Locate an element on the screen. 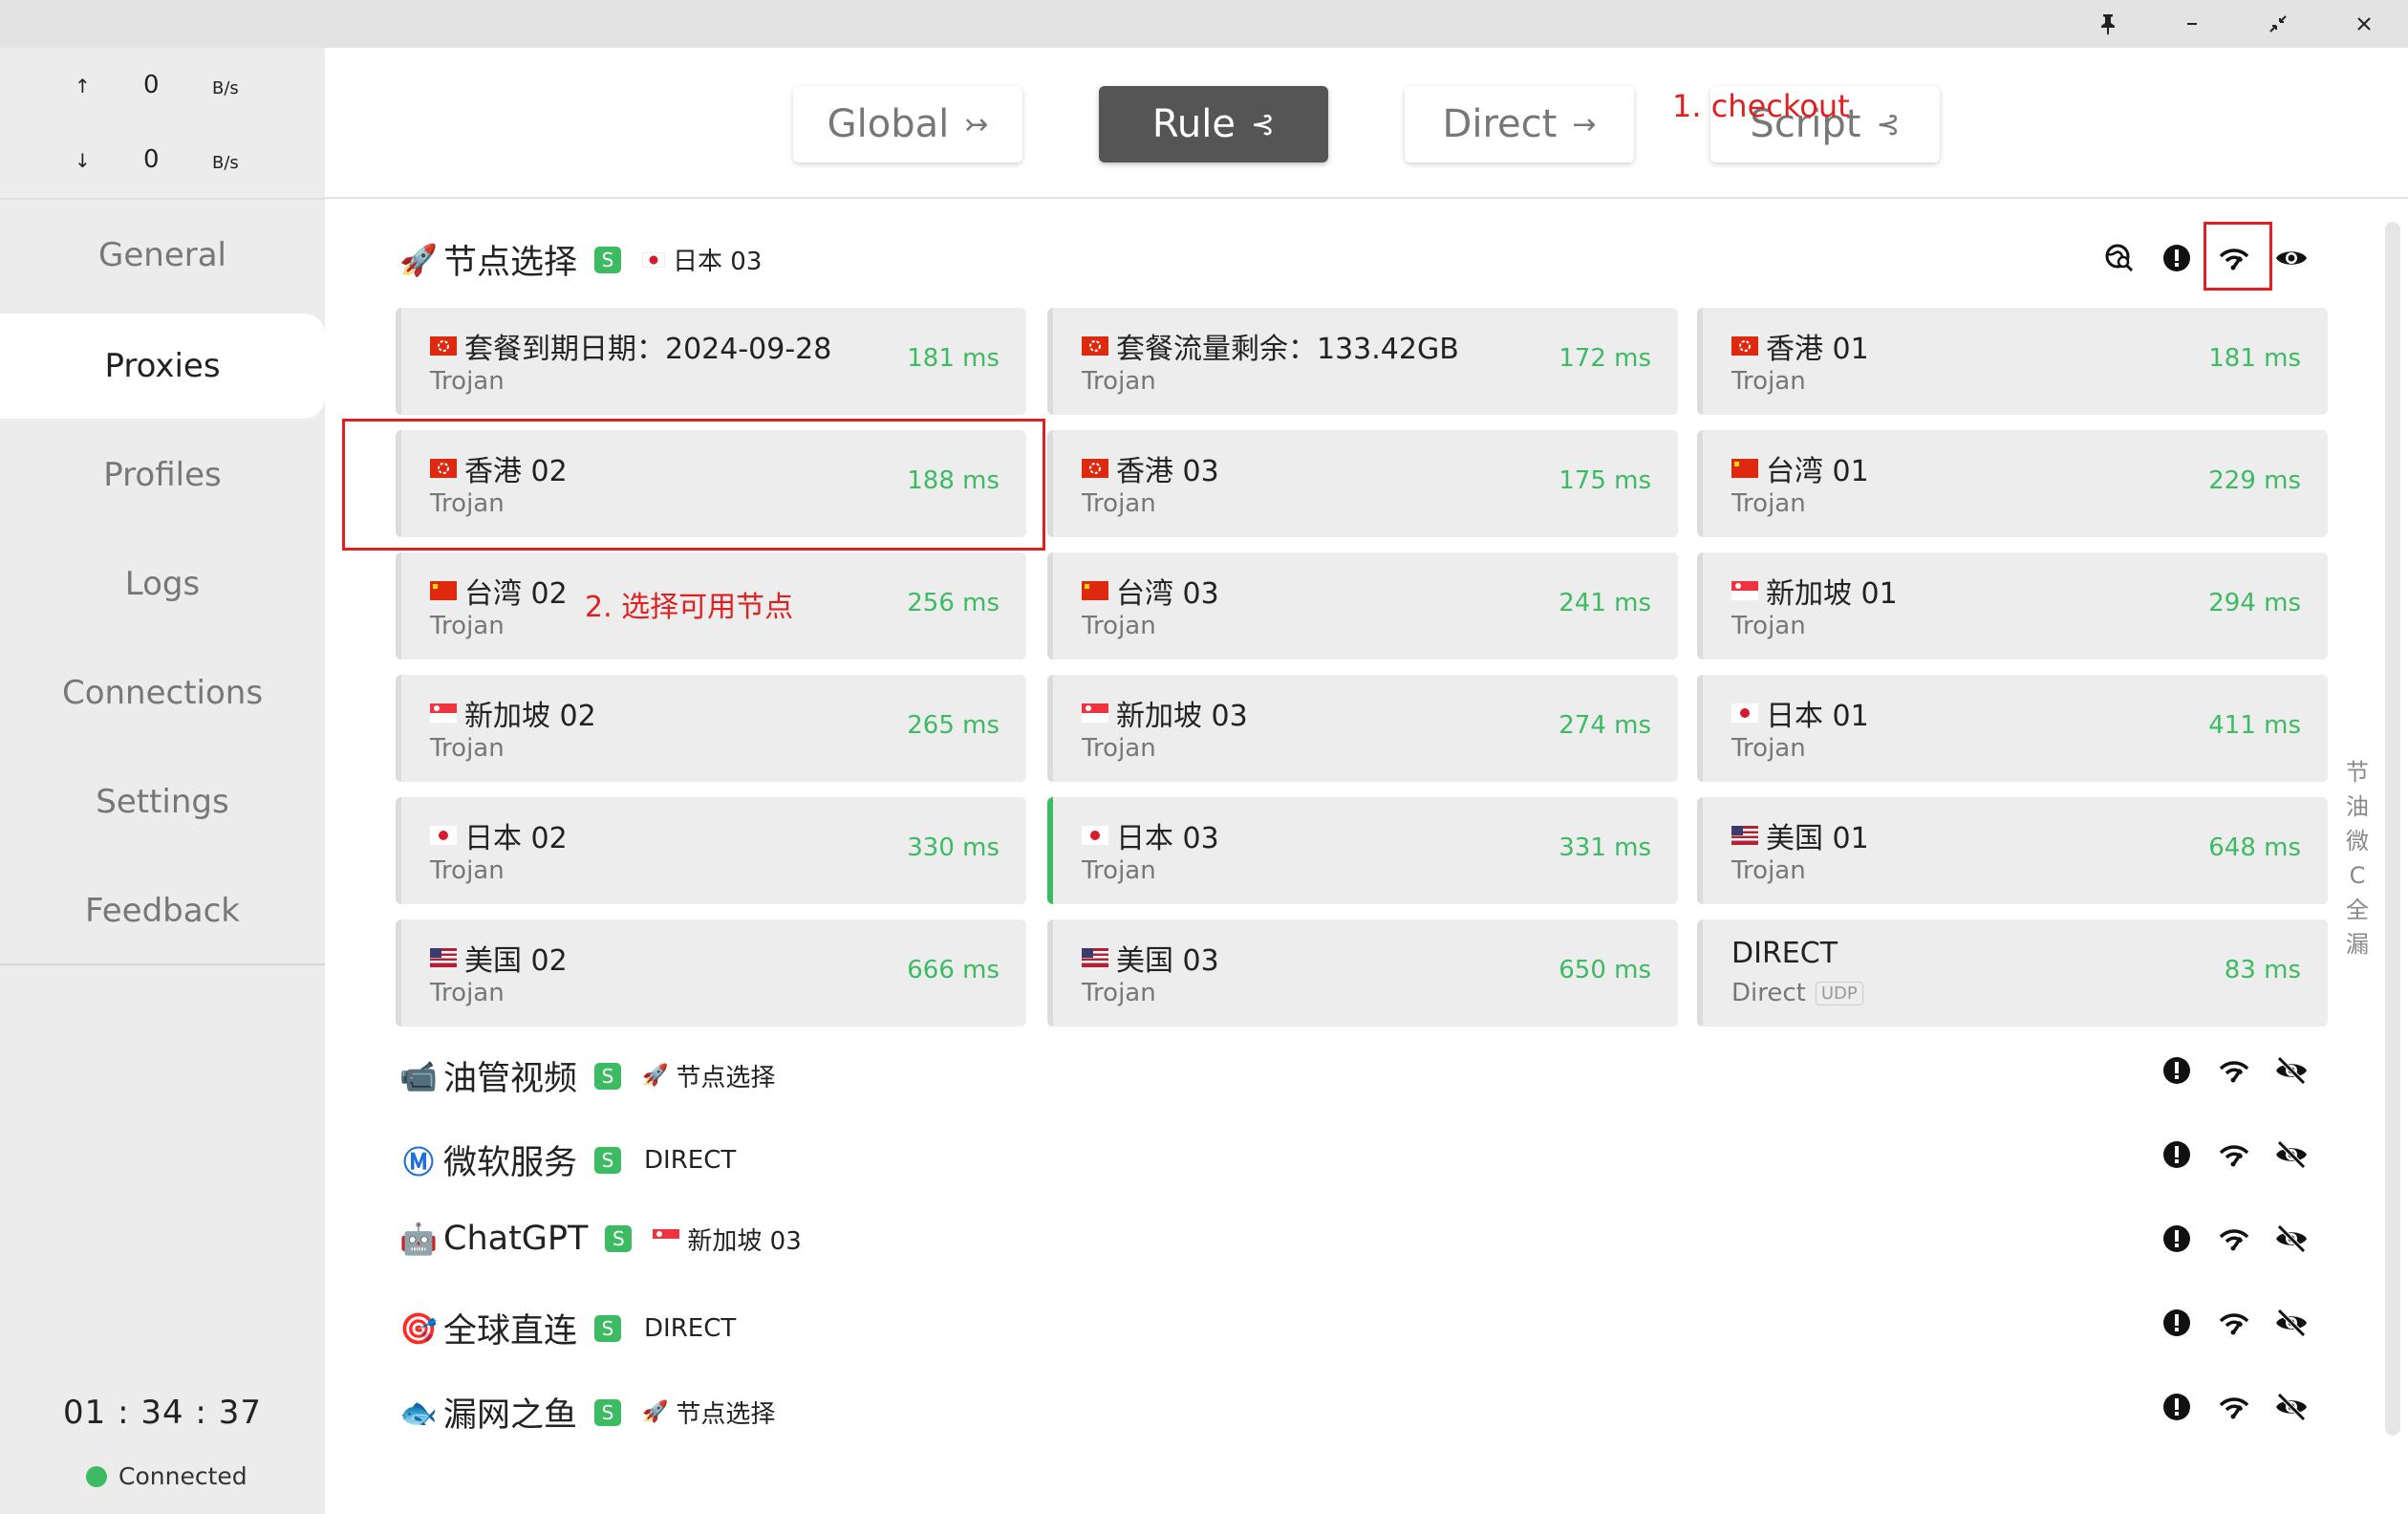 Image resolution: width=2408 pixels, height=1514 pixels. side-index: 节油微C全漏 is located at coordinates (2358, 858).